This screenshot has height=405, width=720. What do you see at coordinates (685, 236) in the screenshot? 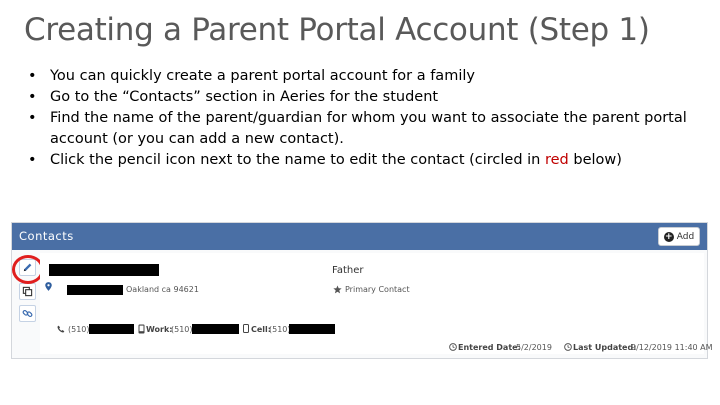
I see `add-button-label: Add` at bounding box center [685, 236].